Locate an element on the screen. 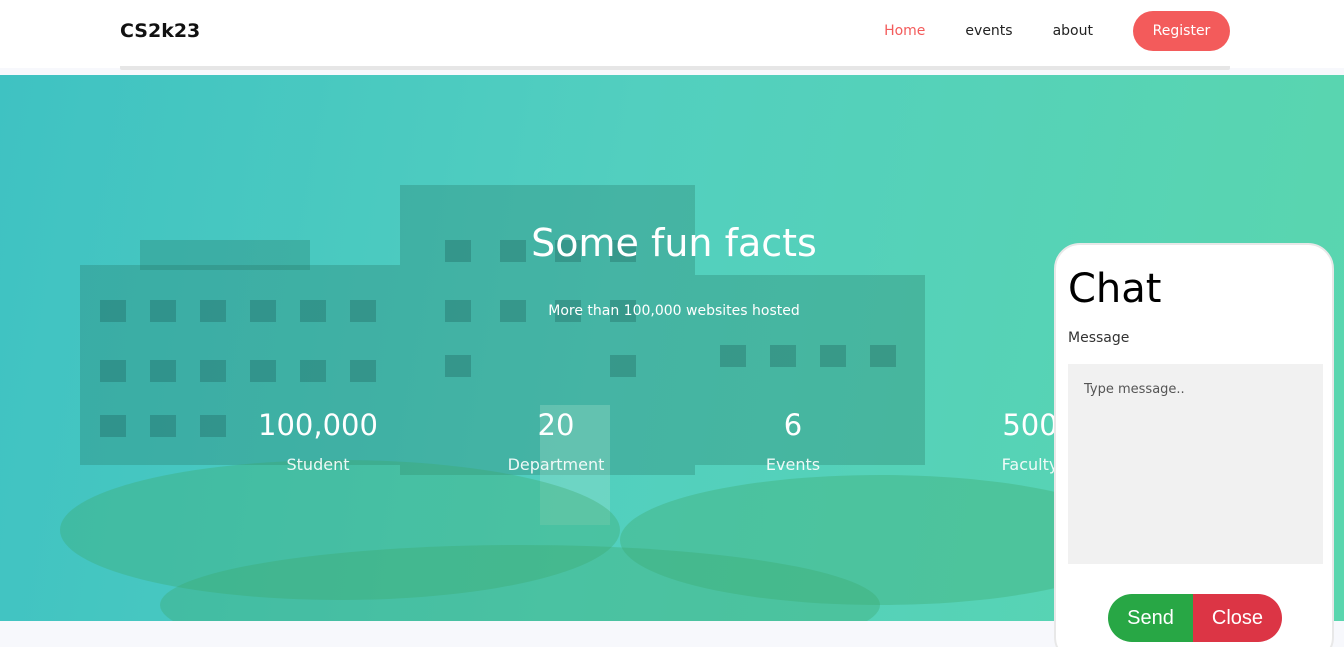 This screenshot has width=1344, height=647. header-divider is located at coordinates (675, 68).